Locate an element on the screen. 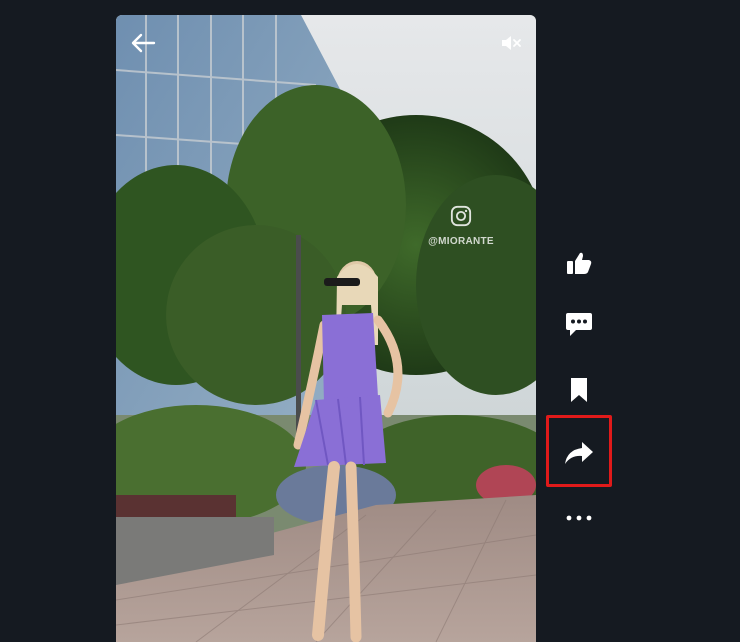 Image resolution: width=740 pixels, height=642 pixels. bookmark-button is located at coordinates (579, 390).